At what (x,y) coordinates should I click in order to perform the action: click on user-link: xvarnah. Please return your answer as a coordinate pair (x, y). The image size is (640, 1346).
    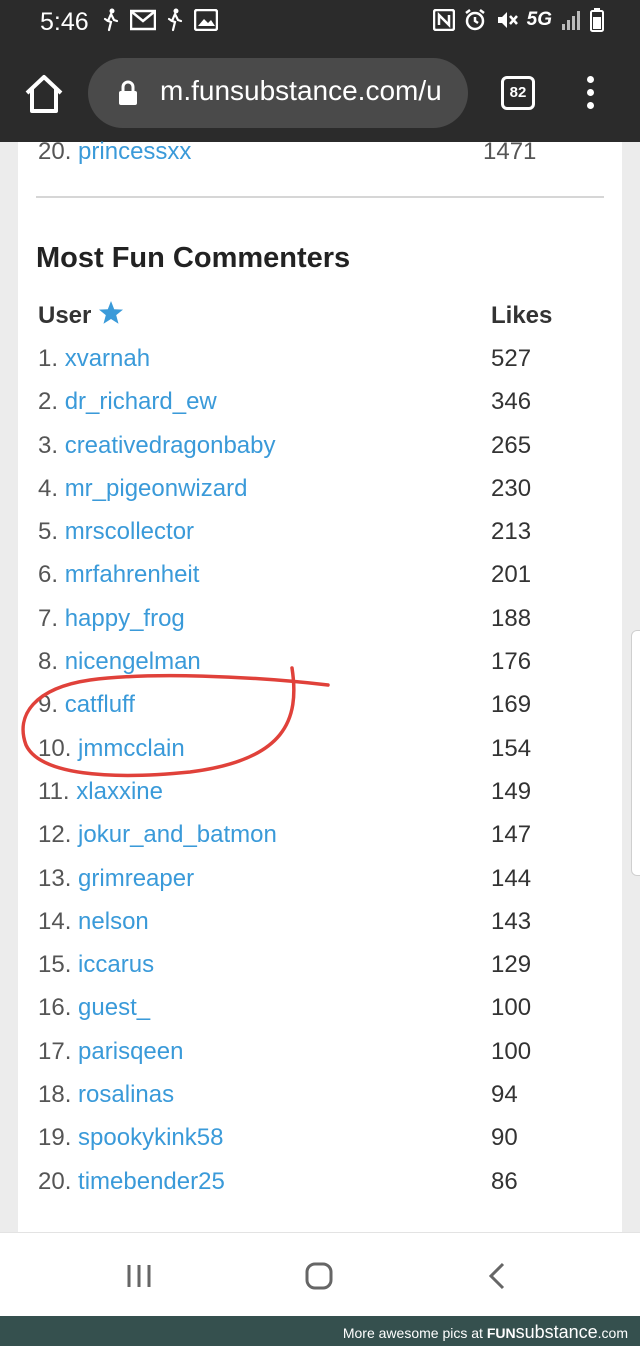
    Looking at the image, I should click on (107, 358).